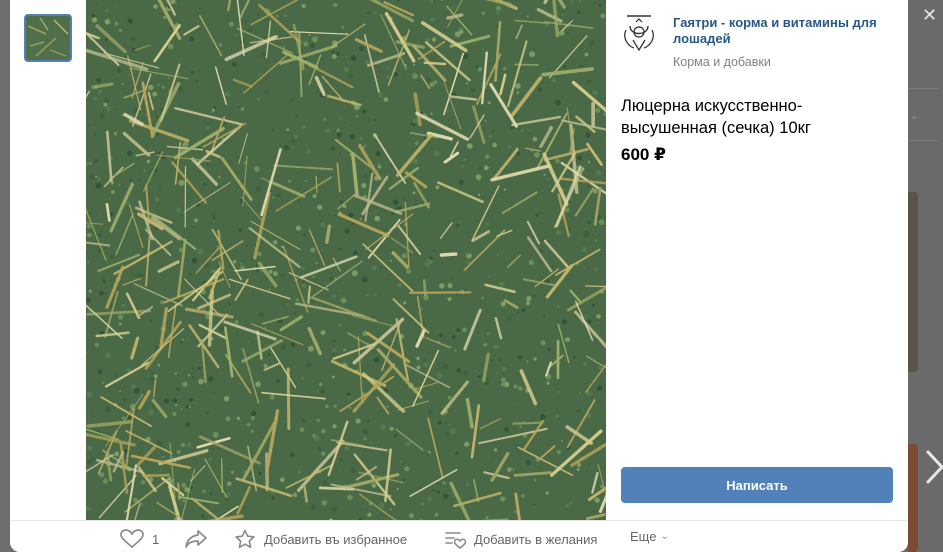 This screenshot has width=943, height=552. Describe the element at coordinates (757, 485) in the screenshot. I see `write-message-button: Написать` at that location.